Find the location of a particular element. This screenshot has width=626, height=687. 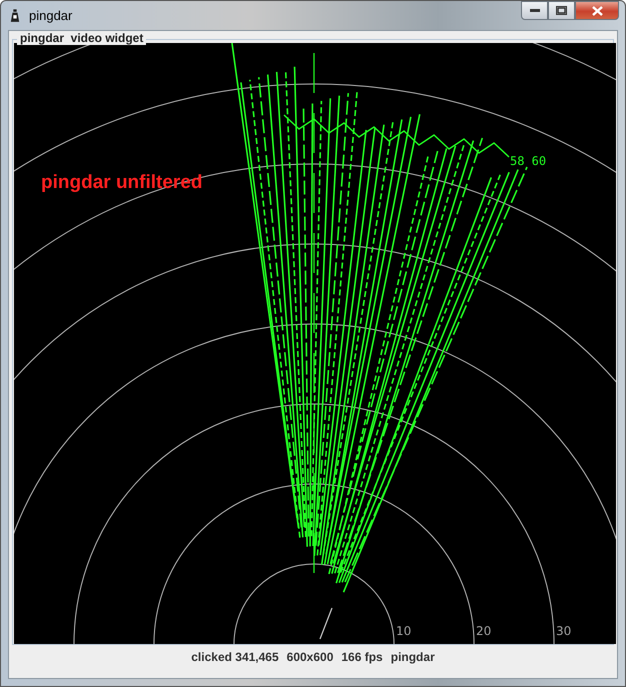

minimize-icon is located at coordinates (535, 10).